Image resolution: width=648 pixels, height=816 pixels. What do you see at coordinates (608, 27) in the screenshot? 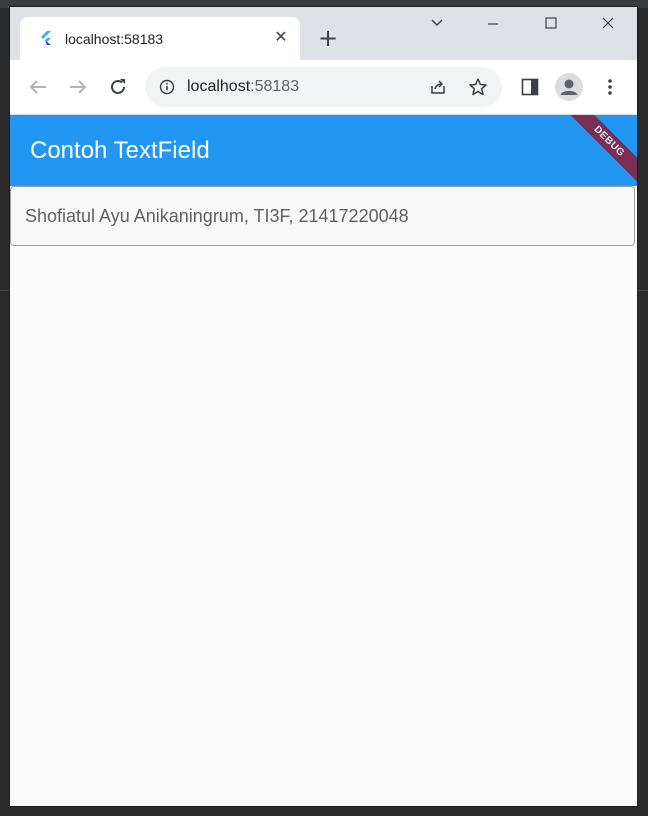
I see `close-window-icon` at bounding box center [608, 27].